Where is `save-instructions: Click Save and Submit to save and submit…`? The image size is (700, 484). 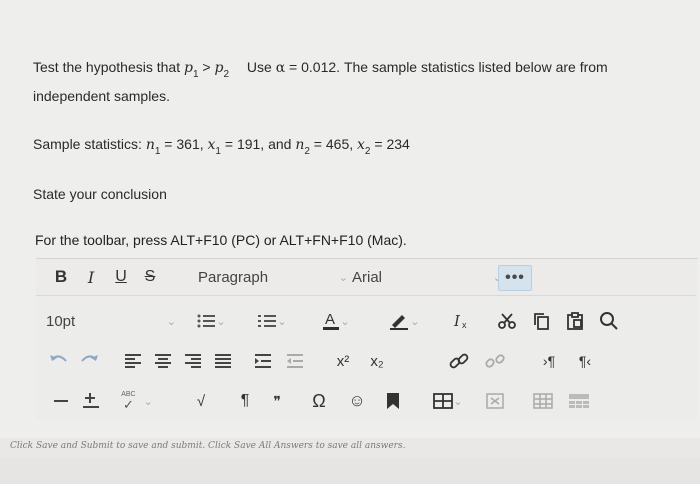
save-instructions: Click Save and Submit to save and submit… is located at coordinates (208, 446).